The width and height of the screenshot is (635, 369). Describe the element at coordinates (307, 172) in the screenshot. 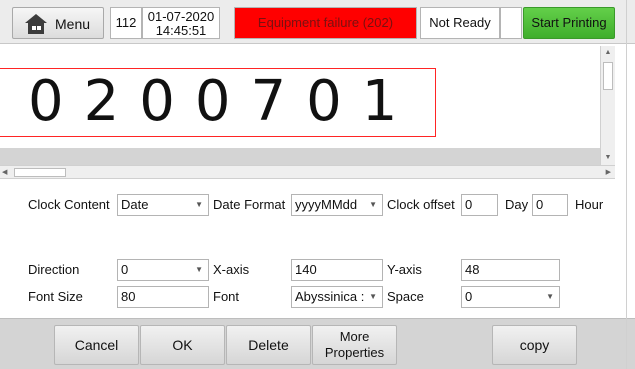

I see `horizontal-scrollbar: ◀ ▶` at that location.